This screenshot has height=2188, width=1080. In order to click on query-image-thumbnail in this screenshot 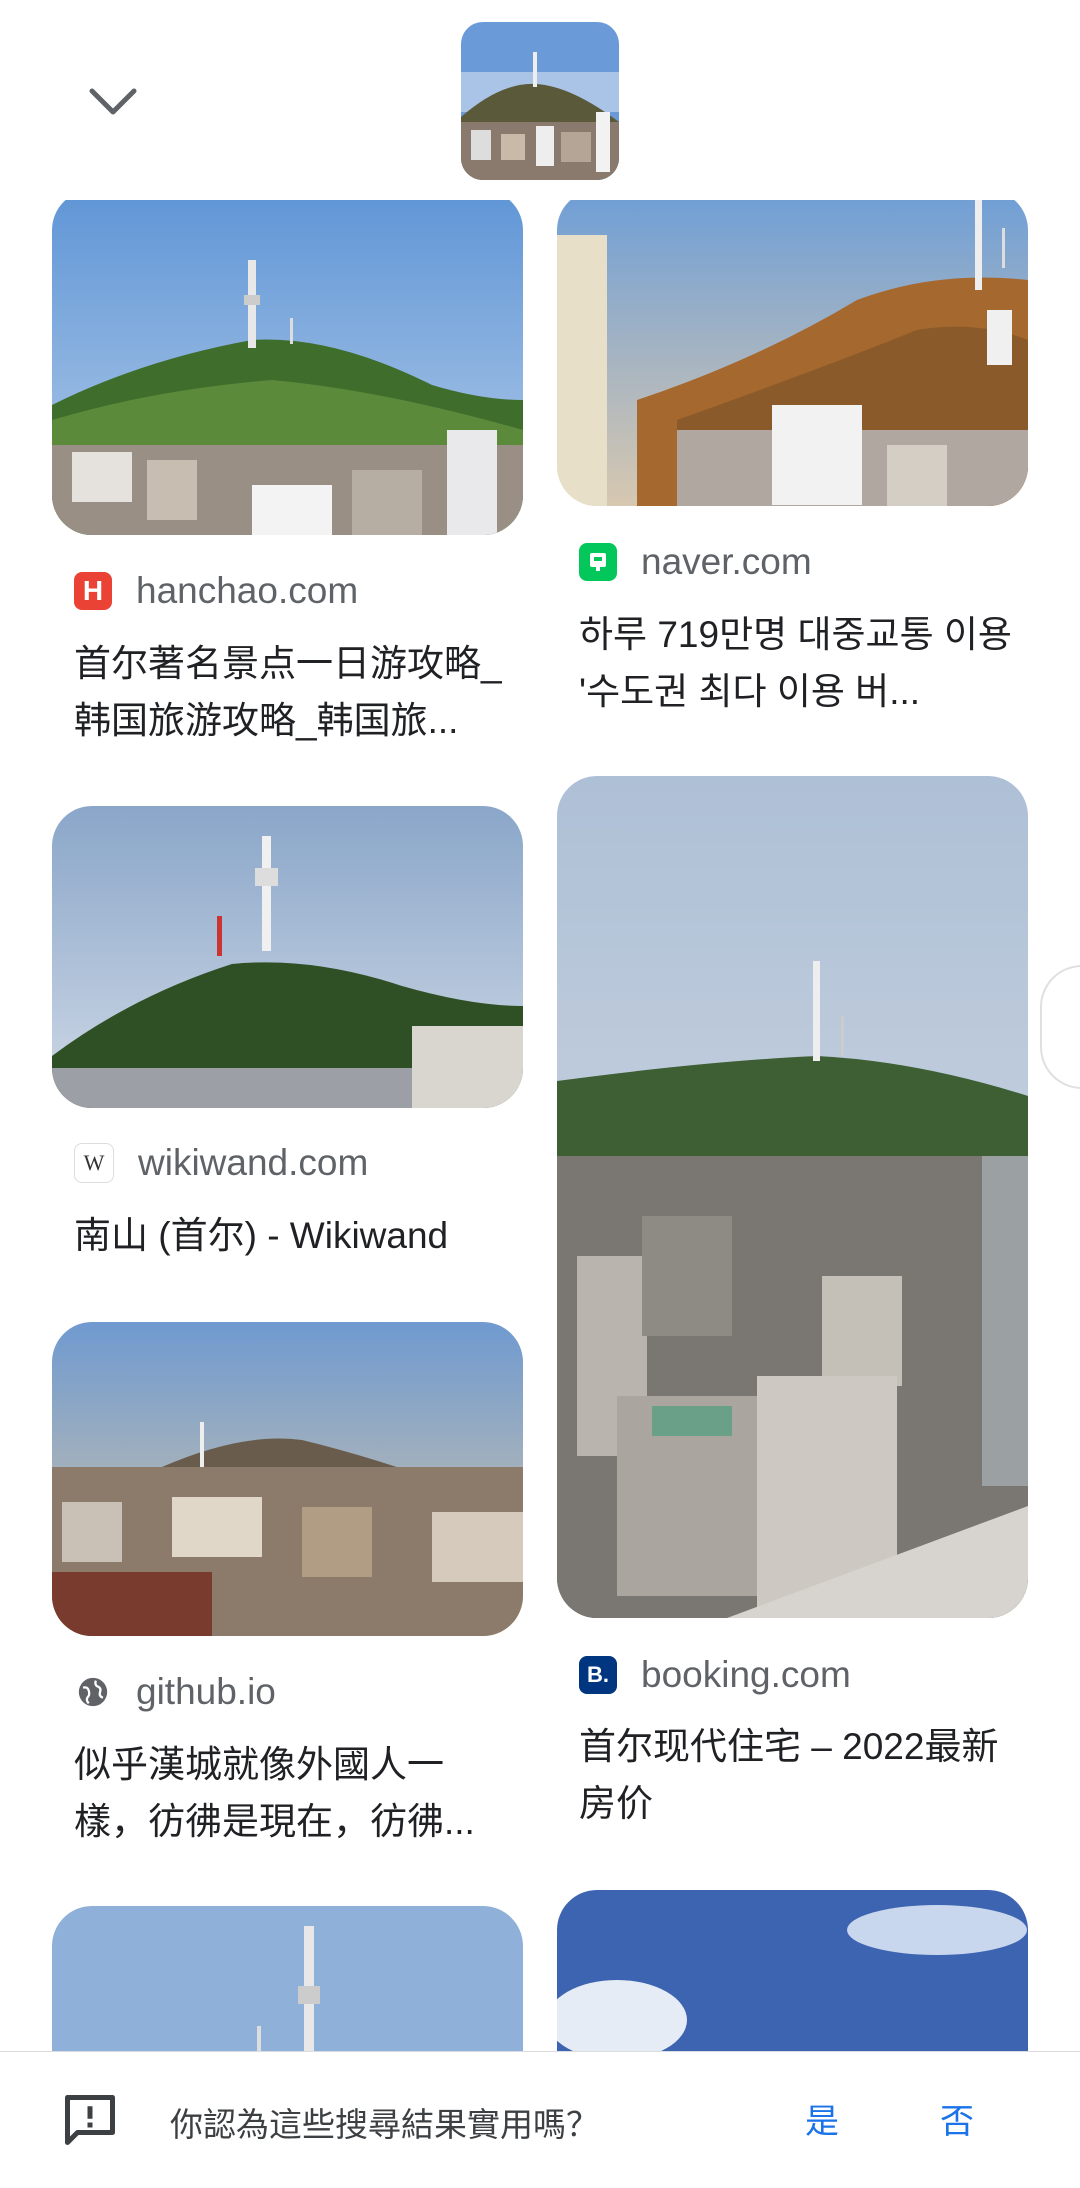, I will do `click(540, 101)`.